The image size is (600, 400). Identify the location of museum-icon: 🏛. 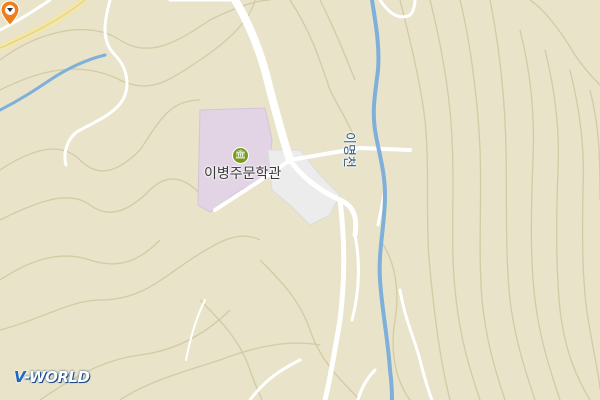
(240, 155).